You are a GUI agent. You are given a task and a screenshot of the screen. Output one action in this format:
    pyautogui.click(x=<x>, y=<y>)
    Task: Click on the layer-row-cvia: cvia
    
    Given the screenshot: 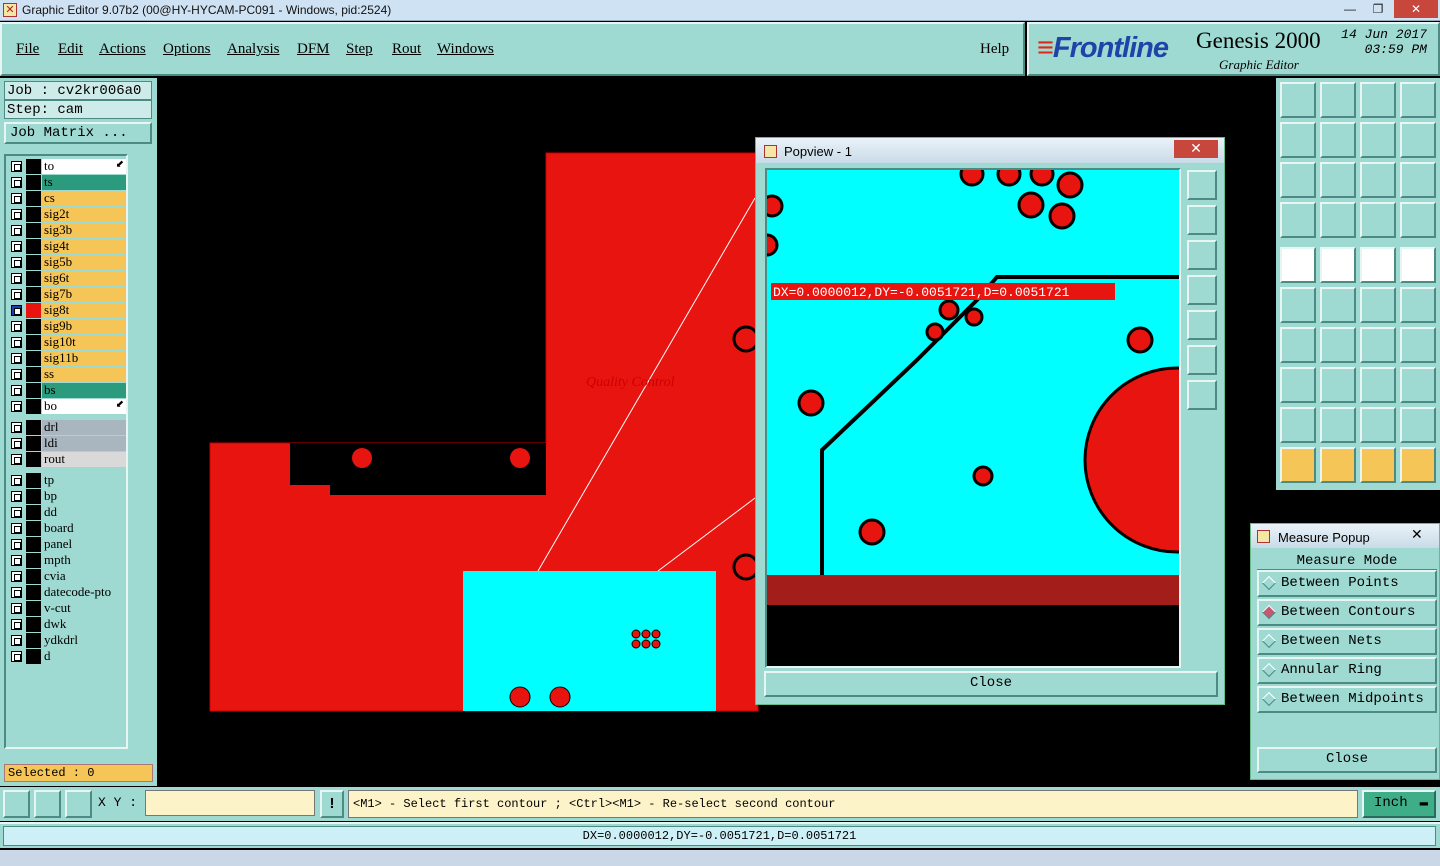 What is the action you would take?
    pyautogui.click(x=67, y=576)
    